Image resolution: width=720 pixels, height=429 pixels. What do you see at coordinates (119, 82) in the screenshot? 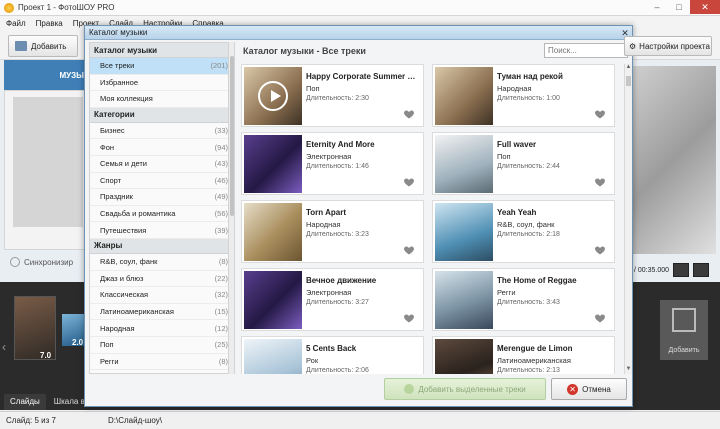
I see `category-label: Избранное` at bounding box center [119, 82].